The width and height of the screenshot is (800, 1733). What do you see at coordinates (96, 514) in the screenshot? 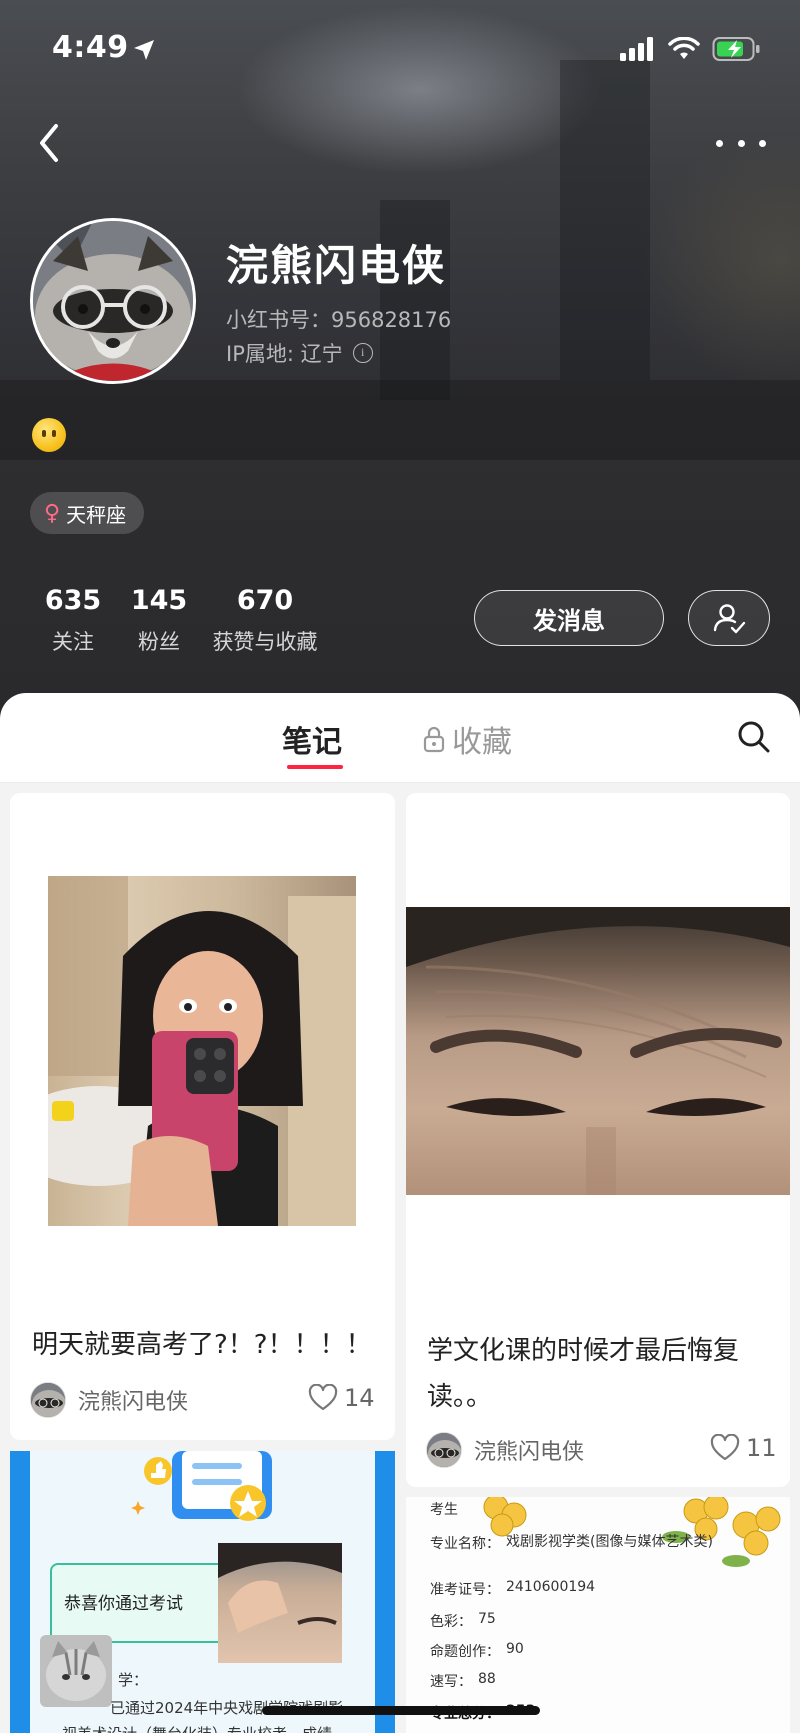
I see `zodiac-label: 天秤座` at bounding box center [96, 514].